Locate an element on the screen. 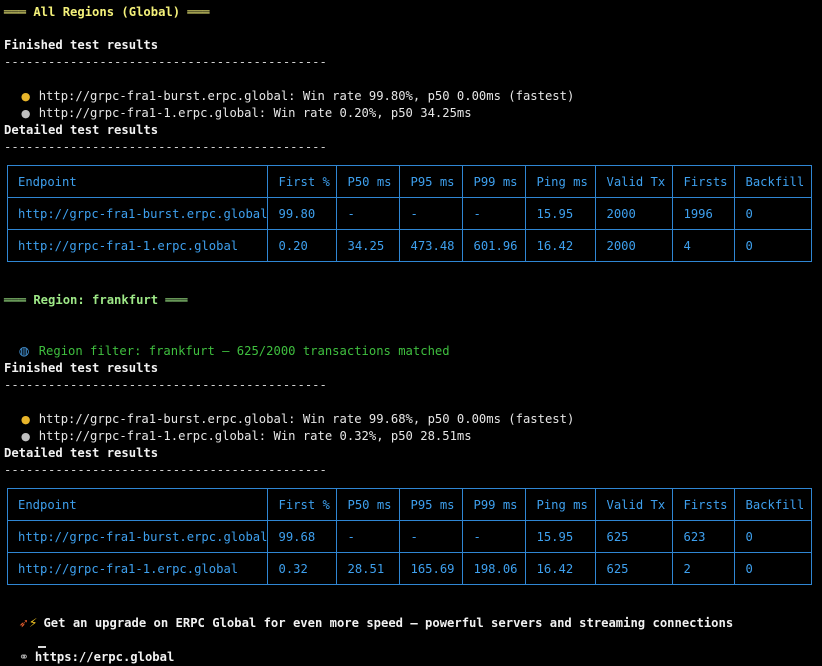 Image resolution: width=822 pixels, height=666 pixels. table-cell: 601.96 is located at coordinates (494, 245).